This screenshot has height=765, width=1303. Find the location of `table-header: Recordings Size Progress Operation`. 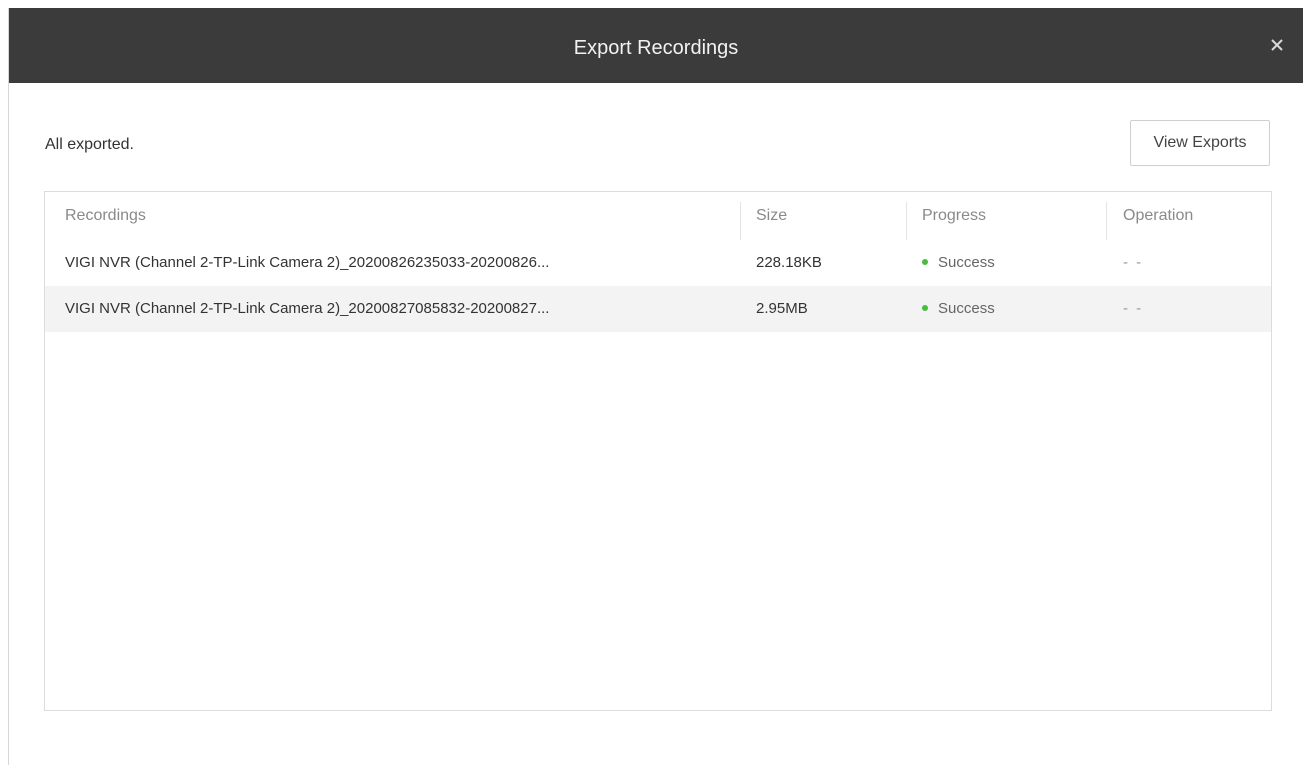

table-header: Recordings Size Progress Operation is located at coordinates (658, 216).